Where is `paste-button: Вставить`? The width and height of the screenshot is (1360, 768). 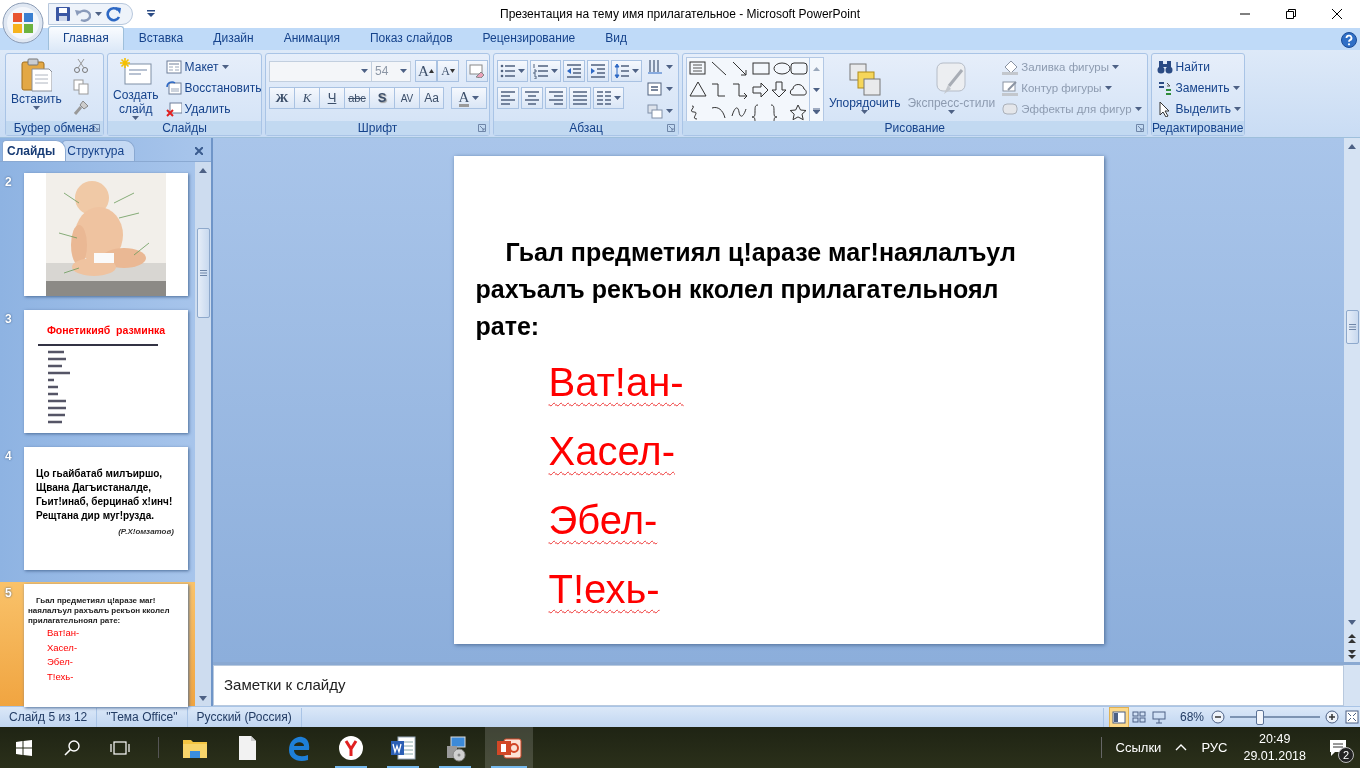 paste-button: Вставить is located at coordinates (36, 87).